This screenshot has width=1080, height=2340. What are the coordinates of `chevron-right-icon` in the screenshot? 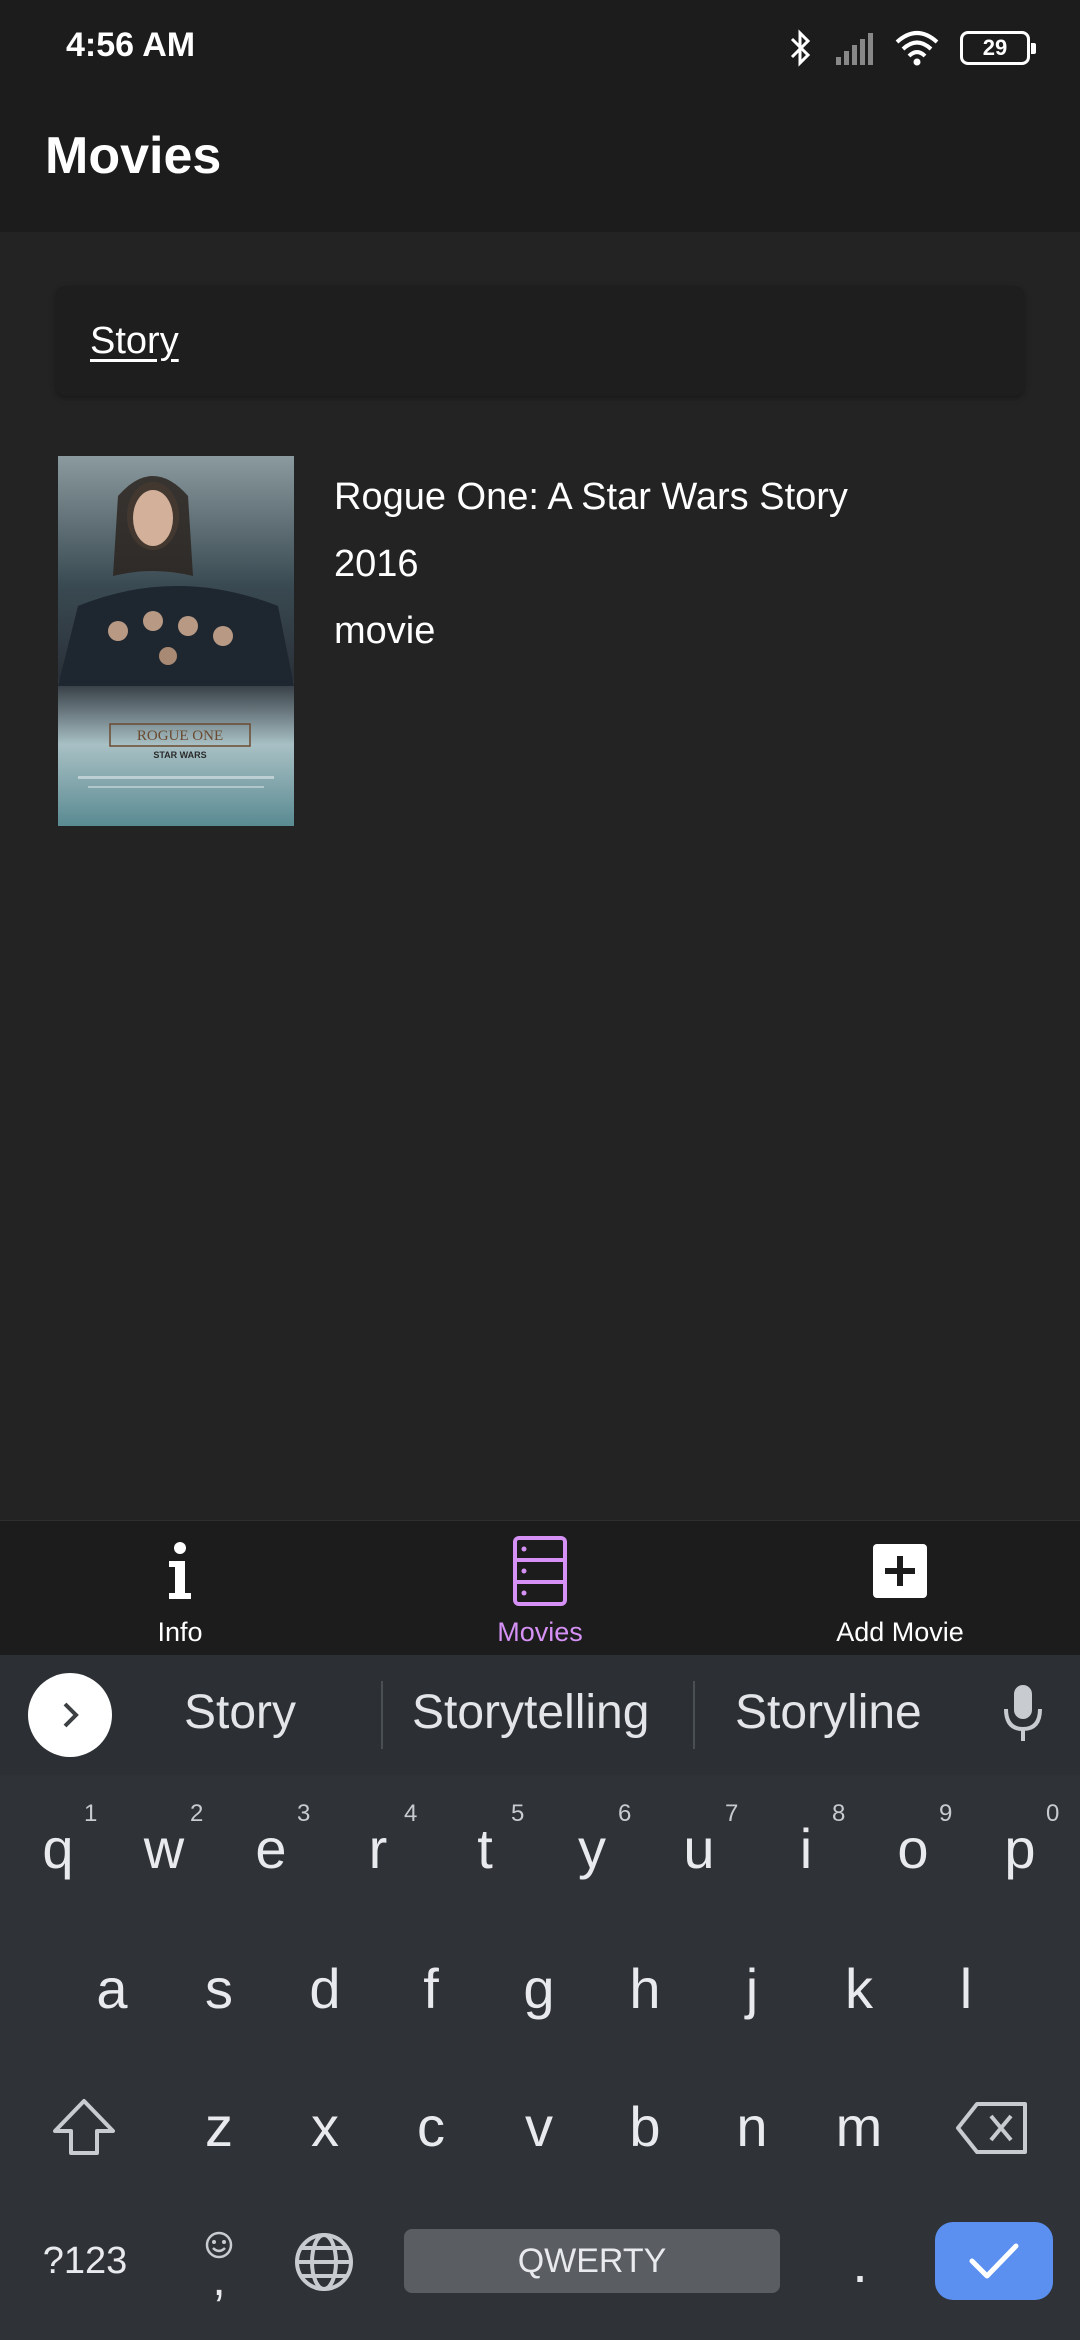 It's located at (71, 1715).